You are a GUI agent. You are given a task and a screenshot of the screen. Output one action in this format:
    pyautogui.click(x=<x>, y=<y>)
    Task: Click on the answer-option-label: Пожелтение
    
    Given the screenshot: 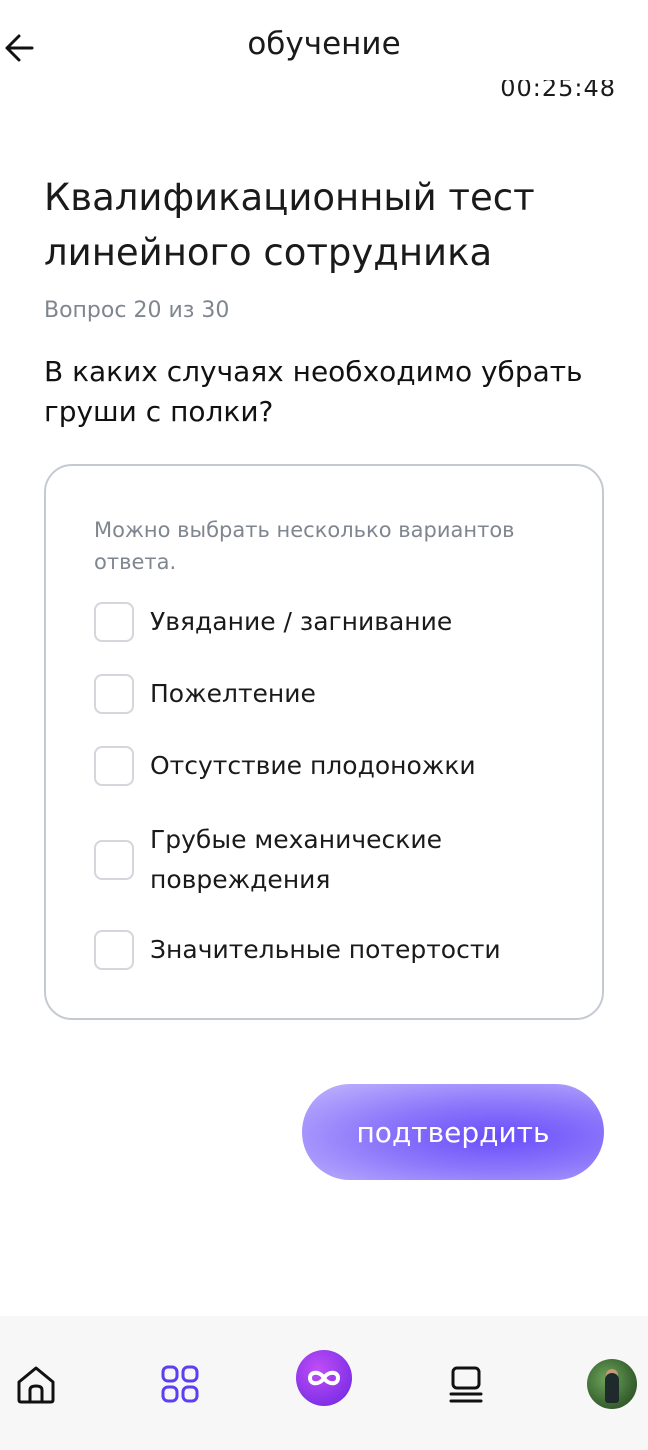 What is the action you would take?
    pyautogui.click(x=233, y=693)
    